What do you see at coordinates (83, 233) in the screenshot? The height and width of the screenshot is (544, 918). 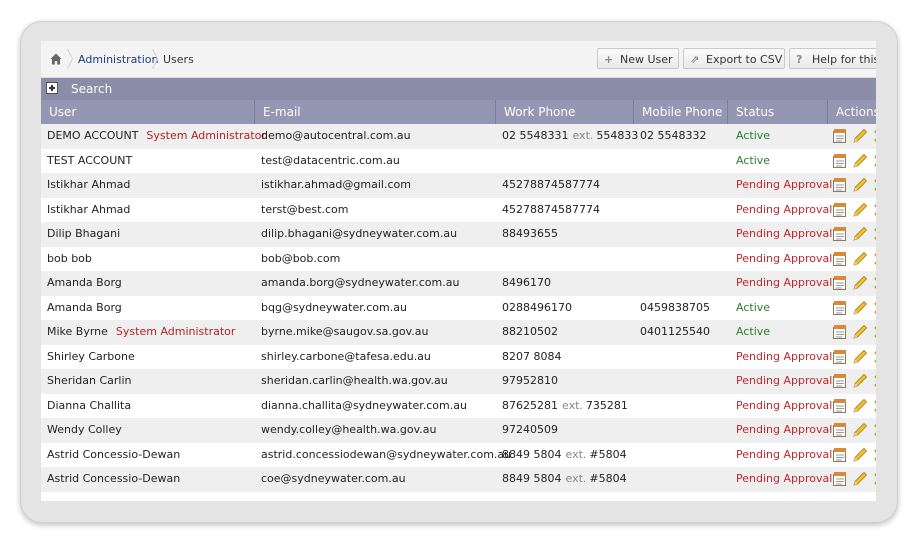 I see `user-name: Dilip Bhagani` at bounding box center [83, 233].